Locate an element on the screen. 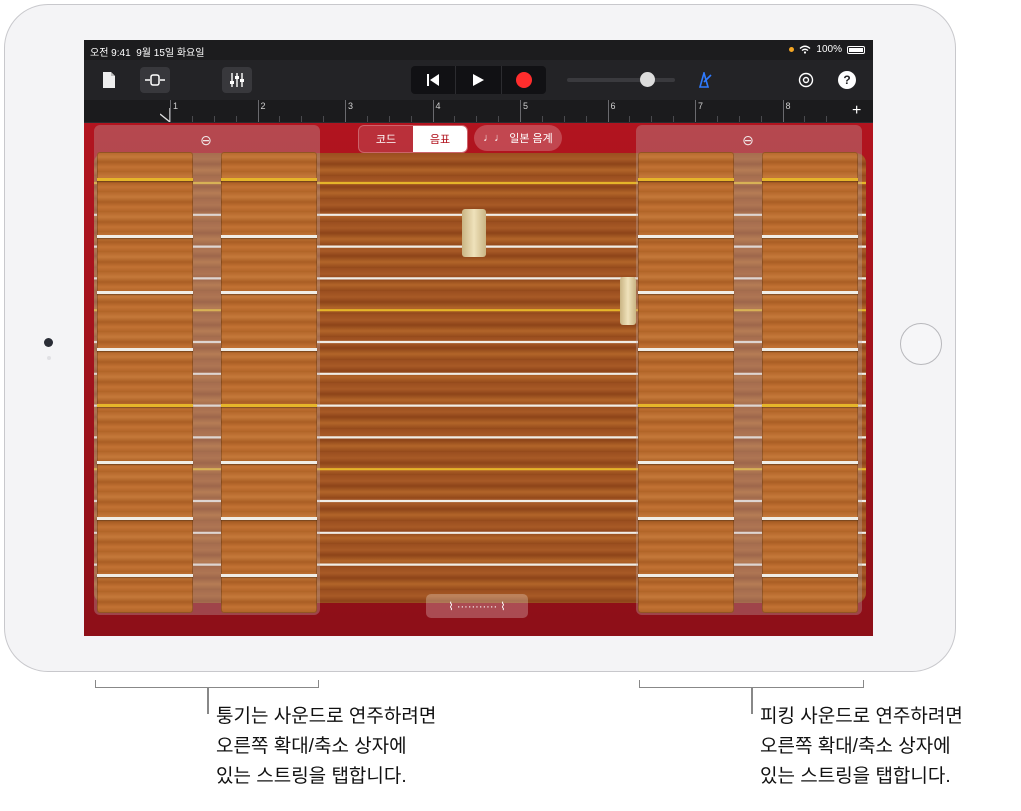 This screenshot has height=811, width=1021. document-icon is located at coordinates (109, 80).